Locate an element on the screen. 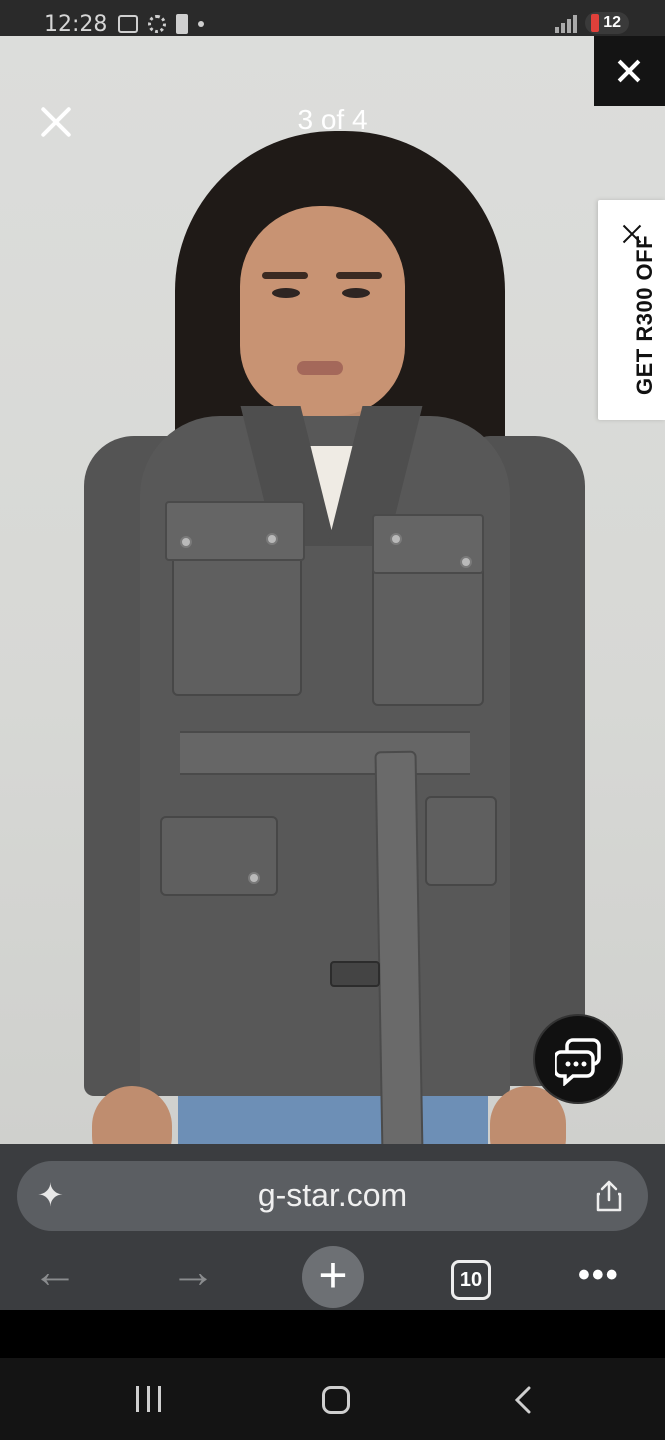  spacer is located at coordinates (332, 1334).